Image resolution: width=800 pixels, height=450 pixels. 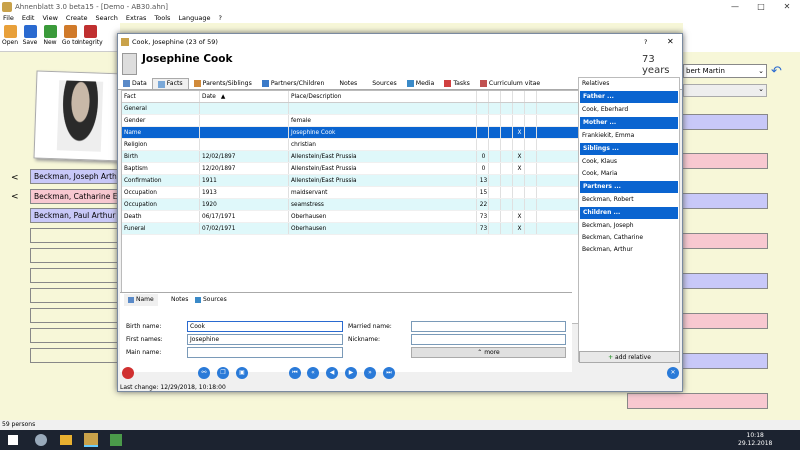 What do you see at coordinates (141, 300) in the screenshot?
I see `bottom-tab-name: Name` at bounding box center [141, 300].